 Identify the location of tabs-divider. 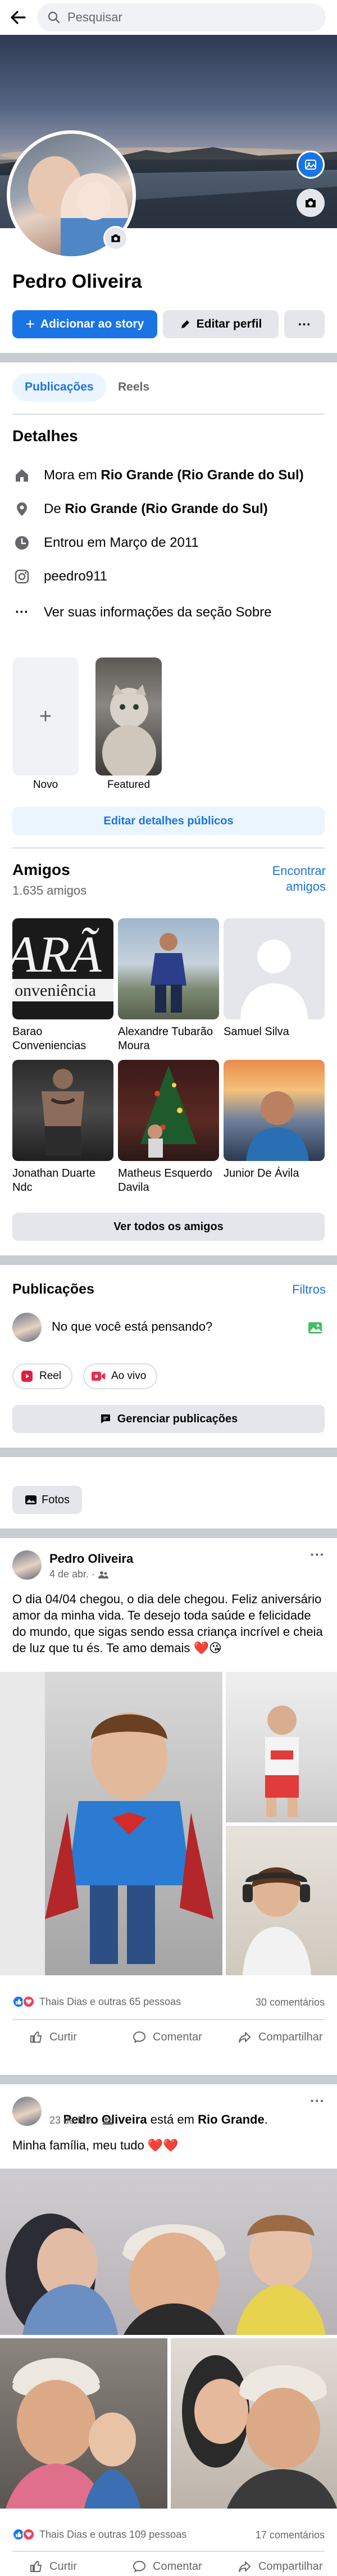
(168, 414).